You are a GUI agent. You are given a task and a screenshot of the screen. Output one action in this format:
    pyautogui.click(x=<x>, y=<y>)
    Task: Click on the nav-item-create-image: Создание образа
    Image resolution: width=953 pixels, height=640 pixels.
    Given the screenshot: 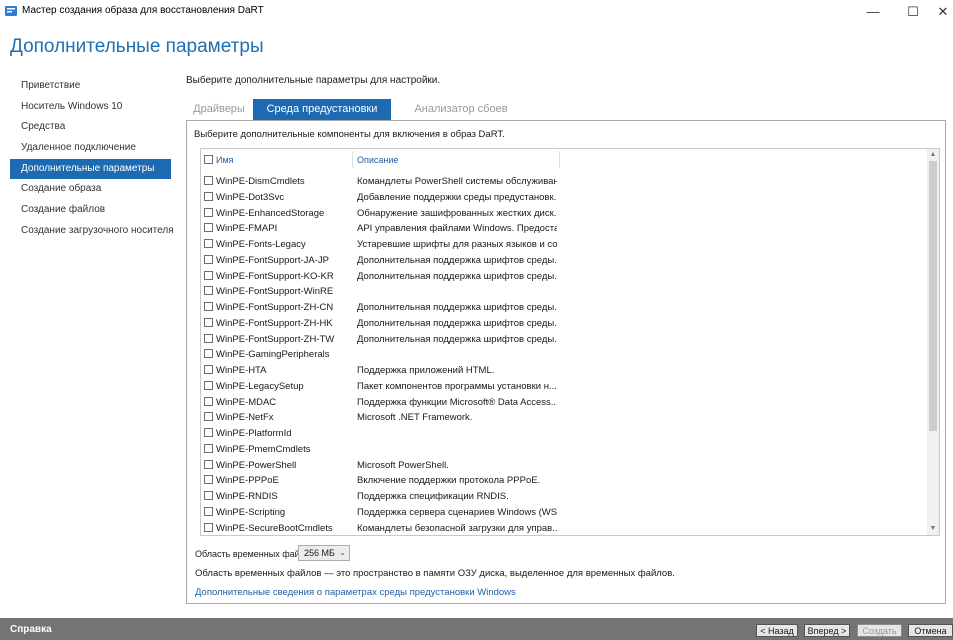 What is the action you would take?
    pyautogui.click(x=90, y=189)
    